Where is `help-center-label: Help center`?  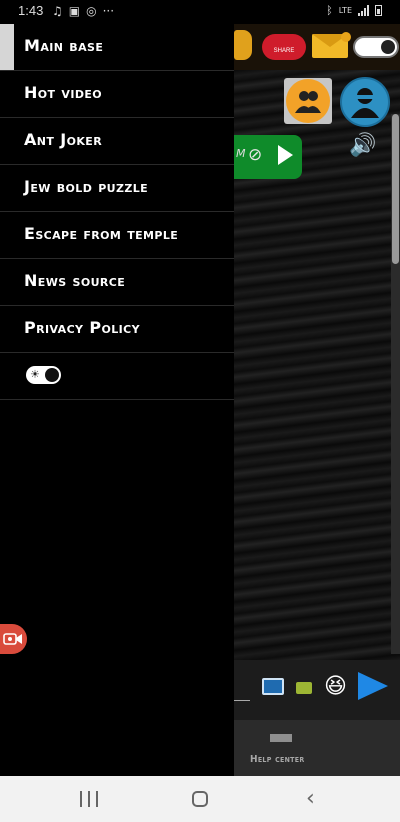
help-center-label: Help center is located at coordinates (277, 759).